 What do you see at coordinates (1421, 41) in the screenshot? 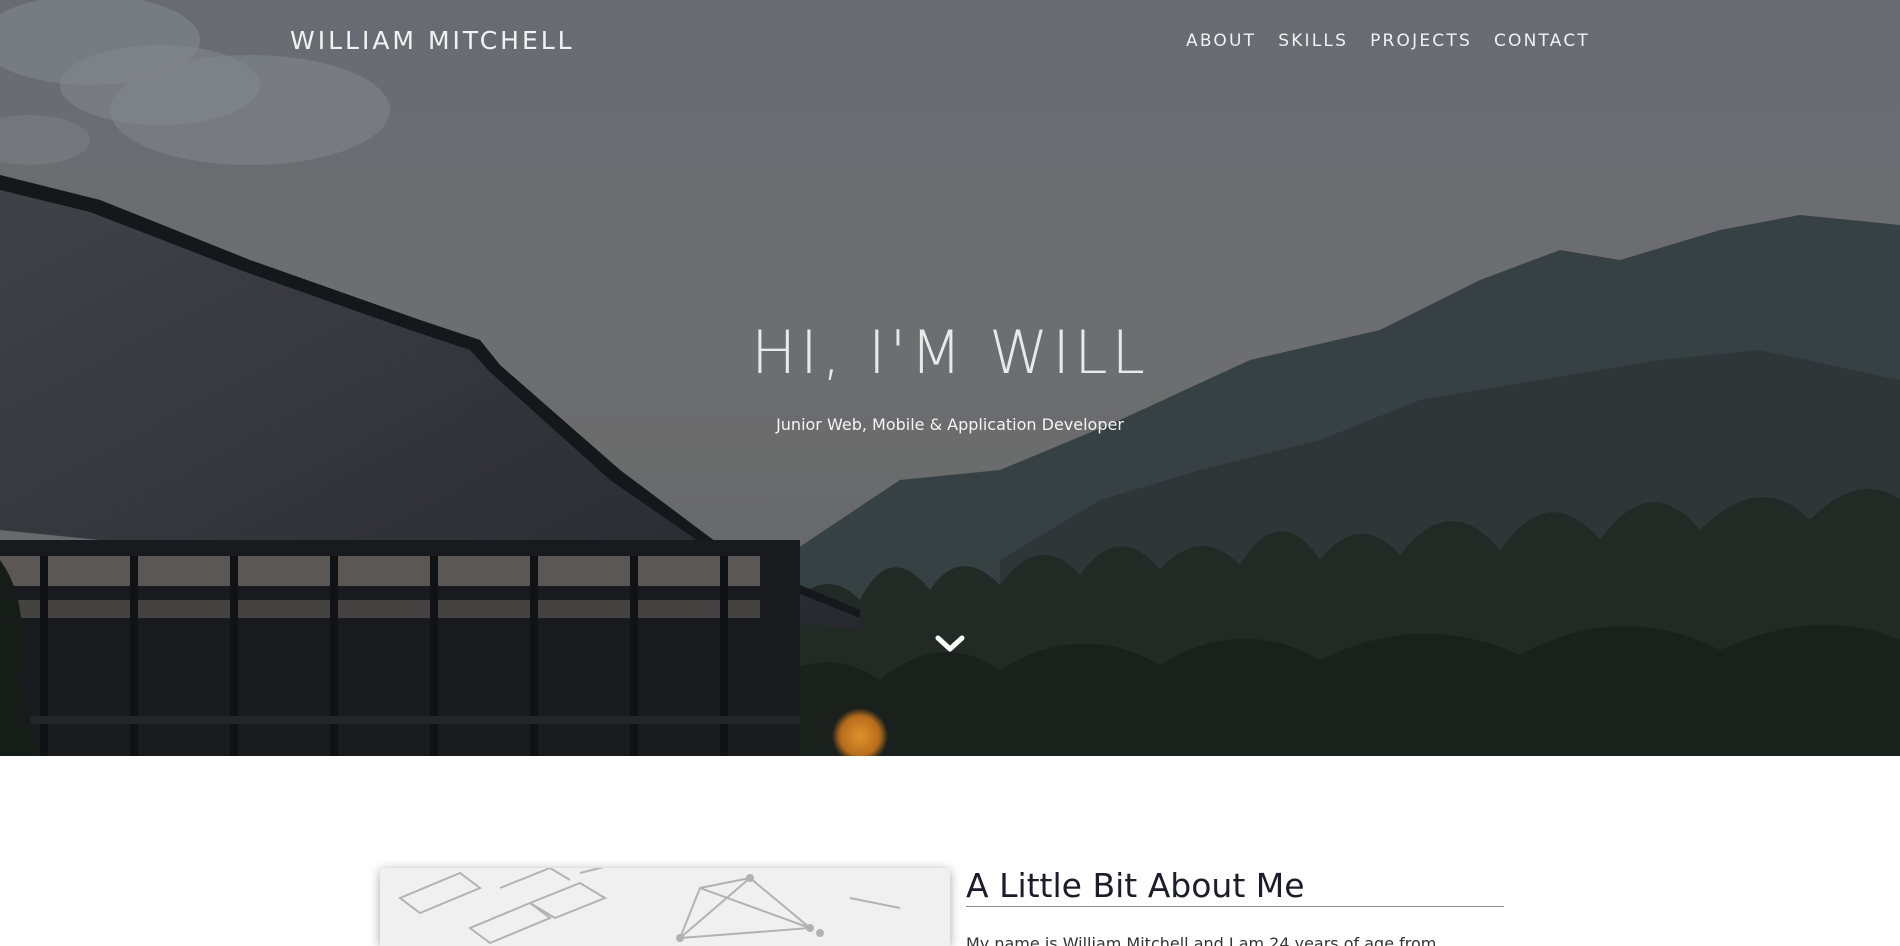
I see `nav-link-projects: PROJECTS` at bounding box center [1421, 41].